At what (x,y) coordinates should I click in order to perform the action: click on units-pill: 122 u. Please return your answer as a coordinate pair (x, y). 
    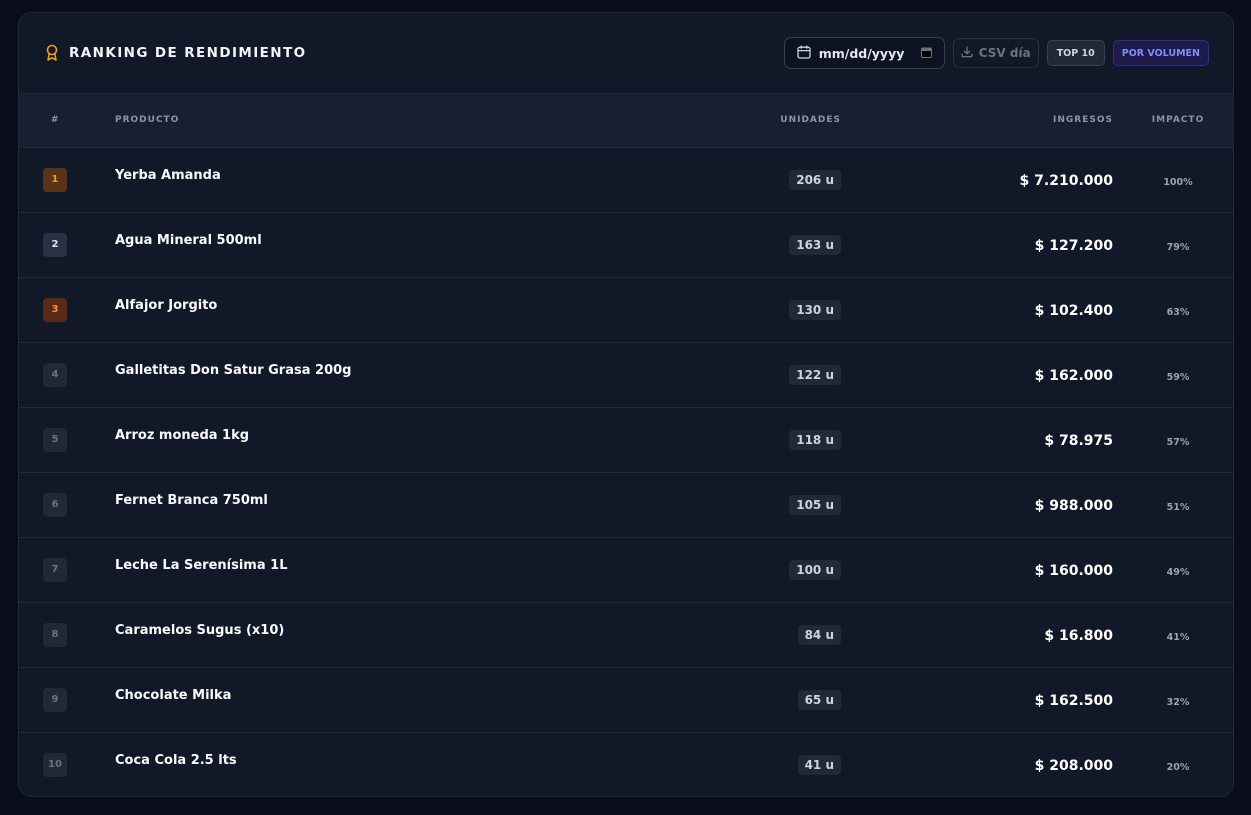
    Looking at the image, I should click on (815, 375).